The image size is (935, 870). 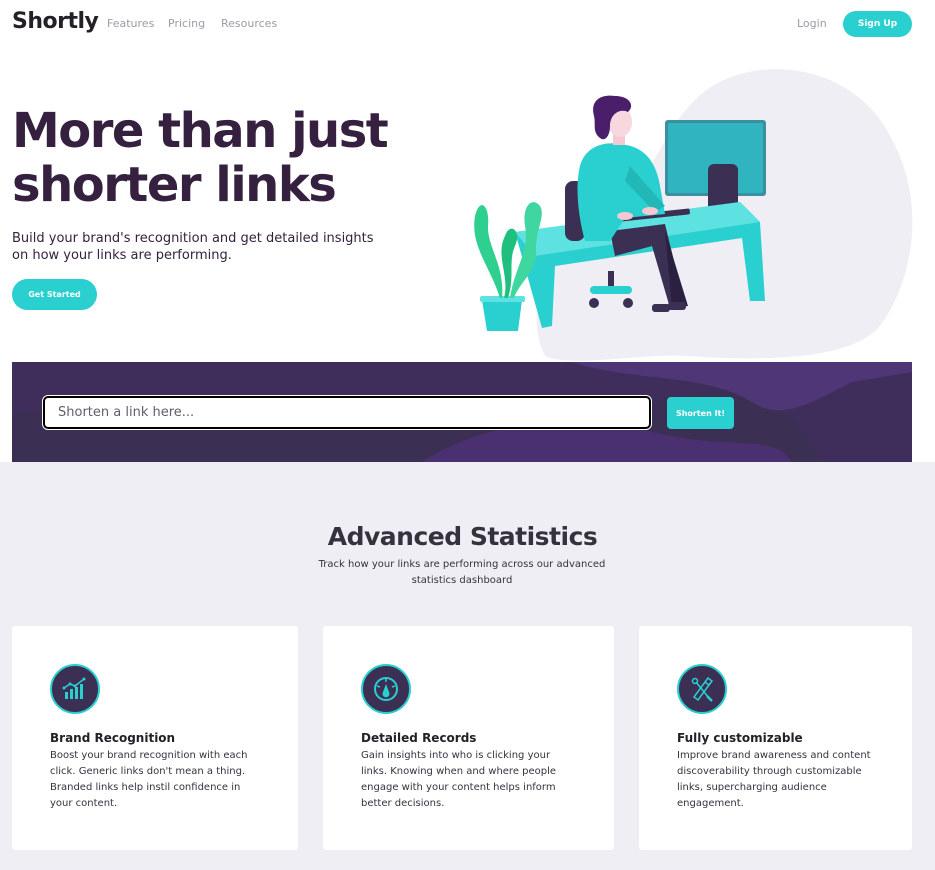 What do you see at coordinates (55, 21) in the screenshot?
I see `logo: Shortly` at bounding box center [55, 21].